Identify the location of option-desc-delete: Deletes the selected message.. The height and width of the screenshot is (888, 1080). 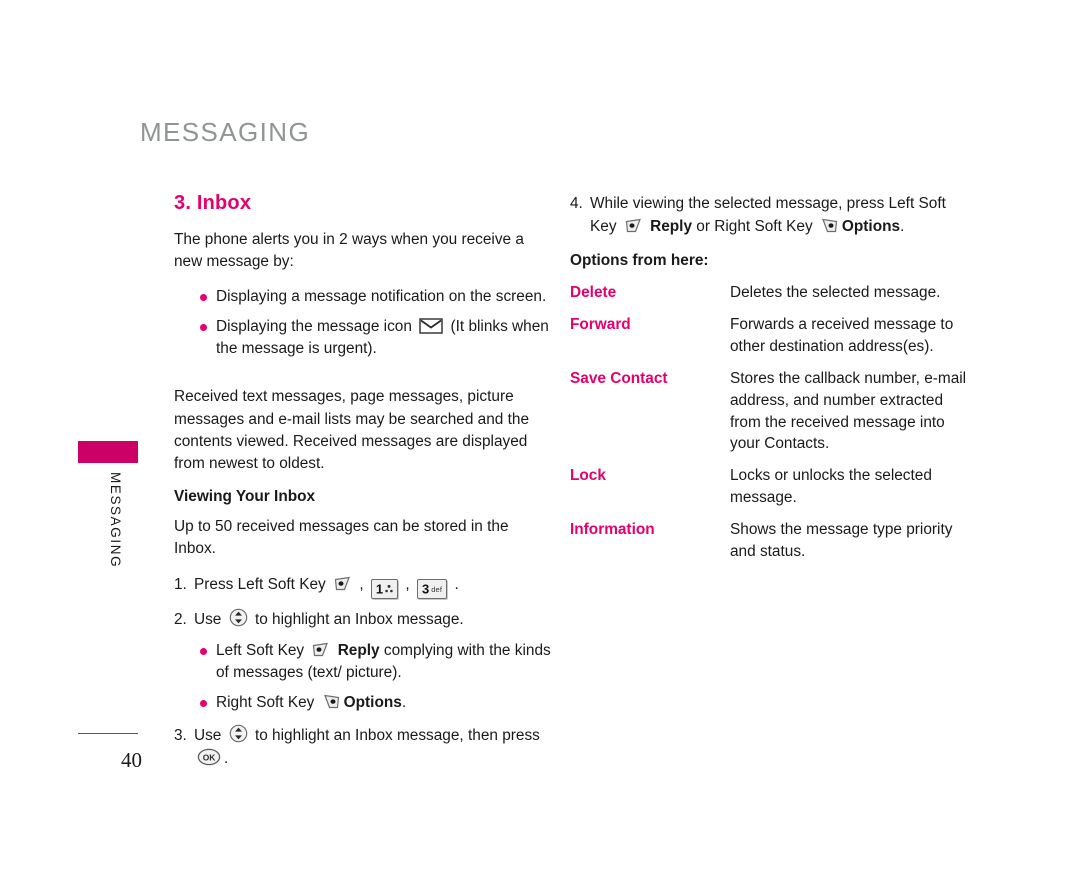
(835, 293).